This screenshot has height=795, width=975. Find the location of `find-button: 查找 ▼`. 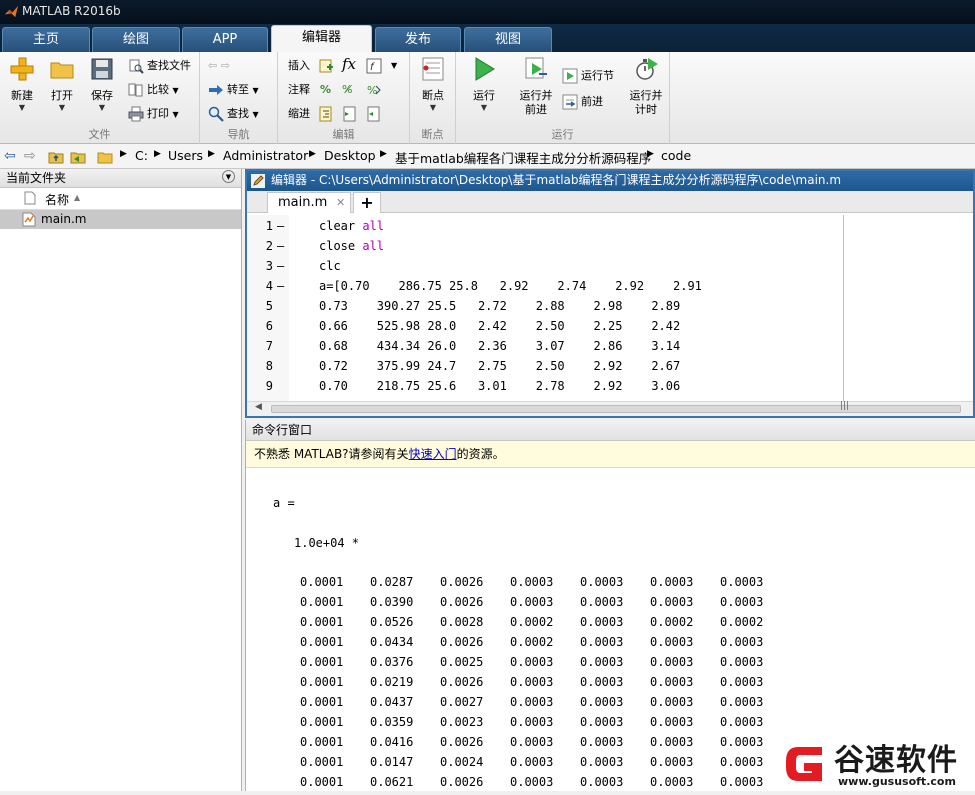

find-button: 查找 ▼ is located at coordinates (233, 114).